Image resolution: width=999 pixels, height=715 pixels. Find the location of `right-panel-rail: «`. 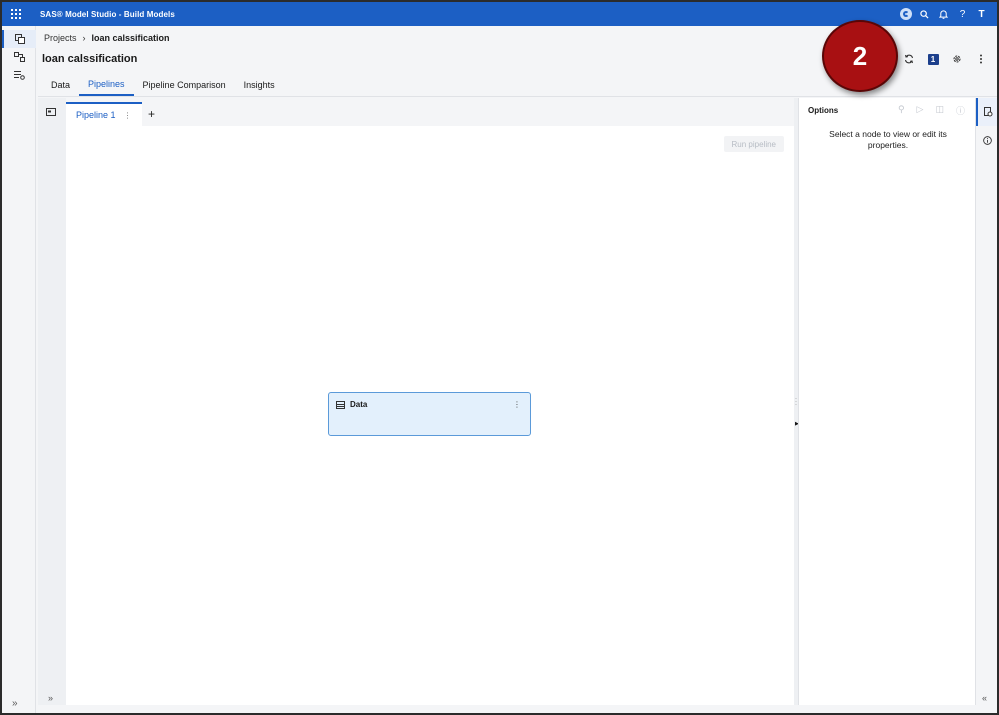

right-panel-rail: « is located at coordinates (986, 401).